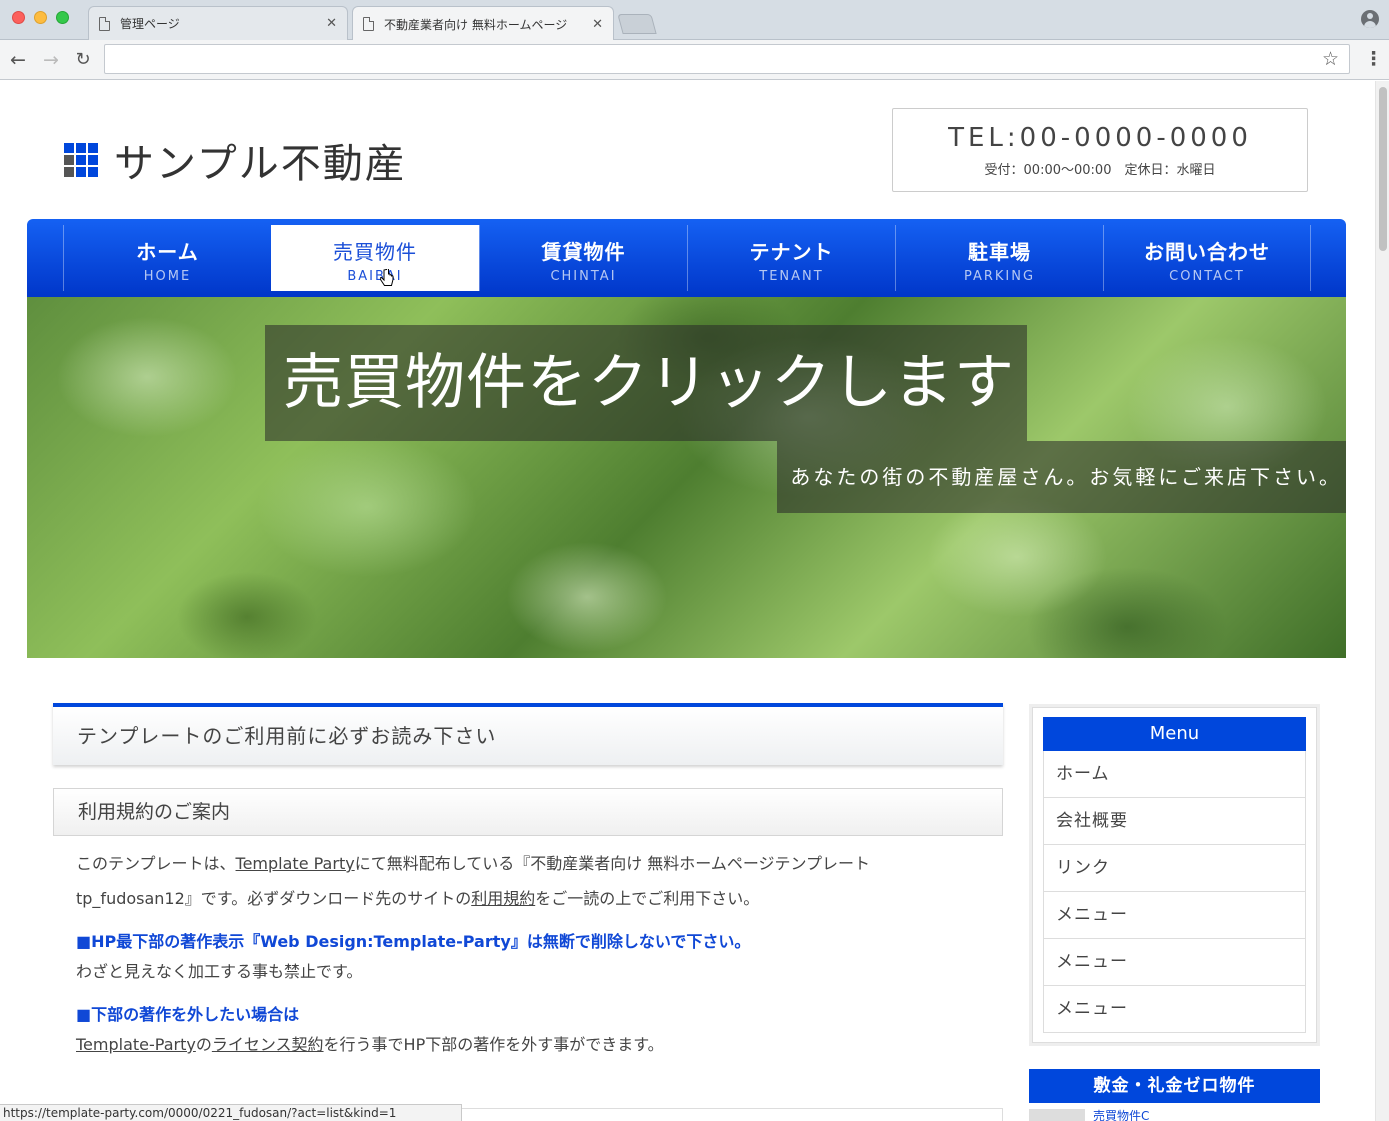  I want to click on tel-box: TEL:00-0000-0000 受付：00:00〜00:00 定休日：水曜日, so click(1100, 150).